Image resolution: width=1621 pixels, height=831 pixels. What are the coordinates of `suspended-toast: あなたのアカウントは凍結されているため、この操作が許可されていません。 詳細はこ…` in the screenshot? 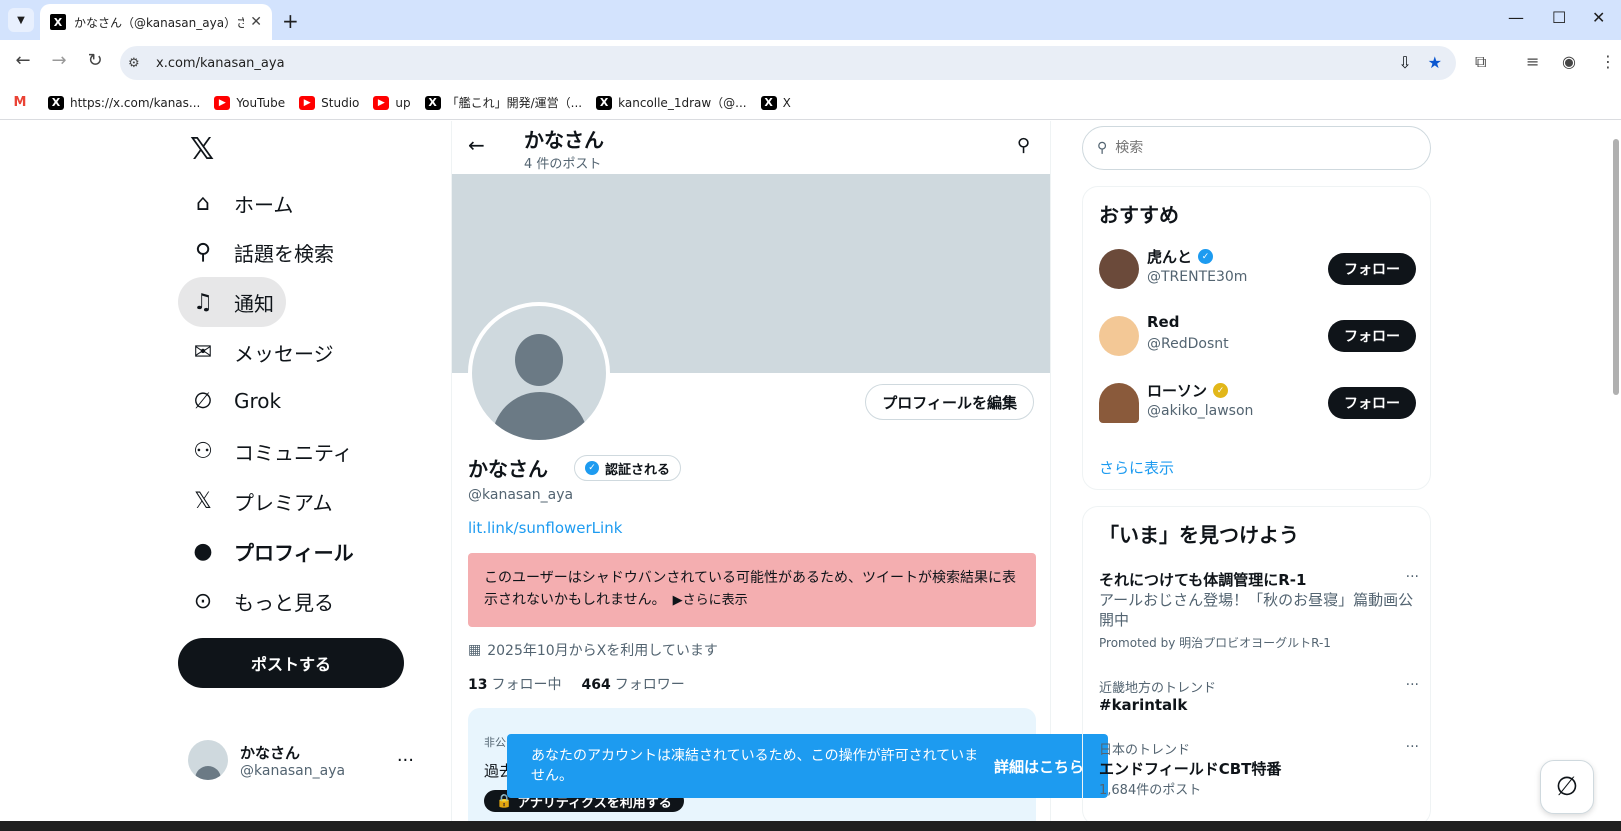 It's located at (807, 766).